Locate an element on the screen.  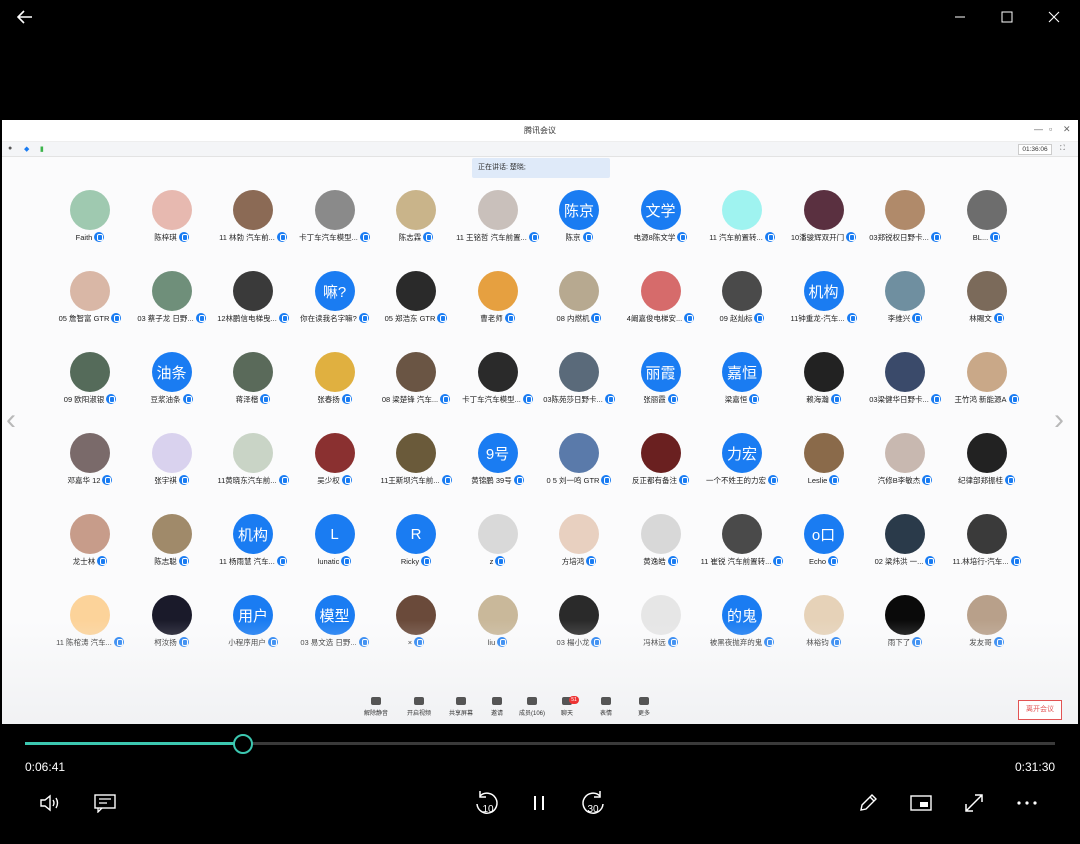
toolbar-chat-button: 聊天 51 is located at coordinates (567, 706).